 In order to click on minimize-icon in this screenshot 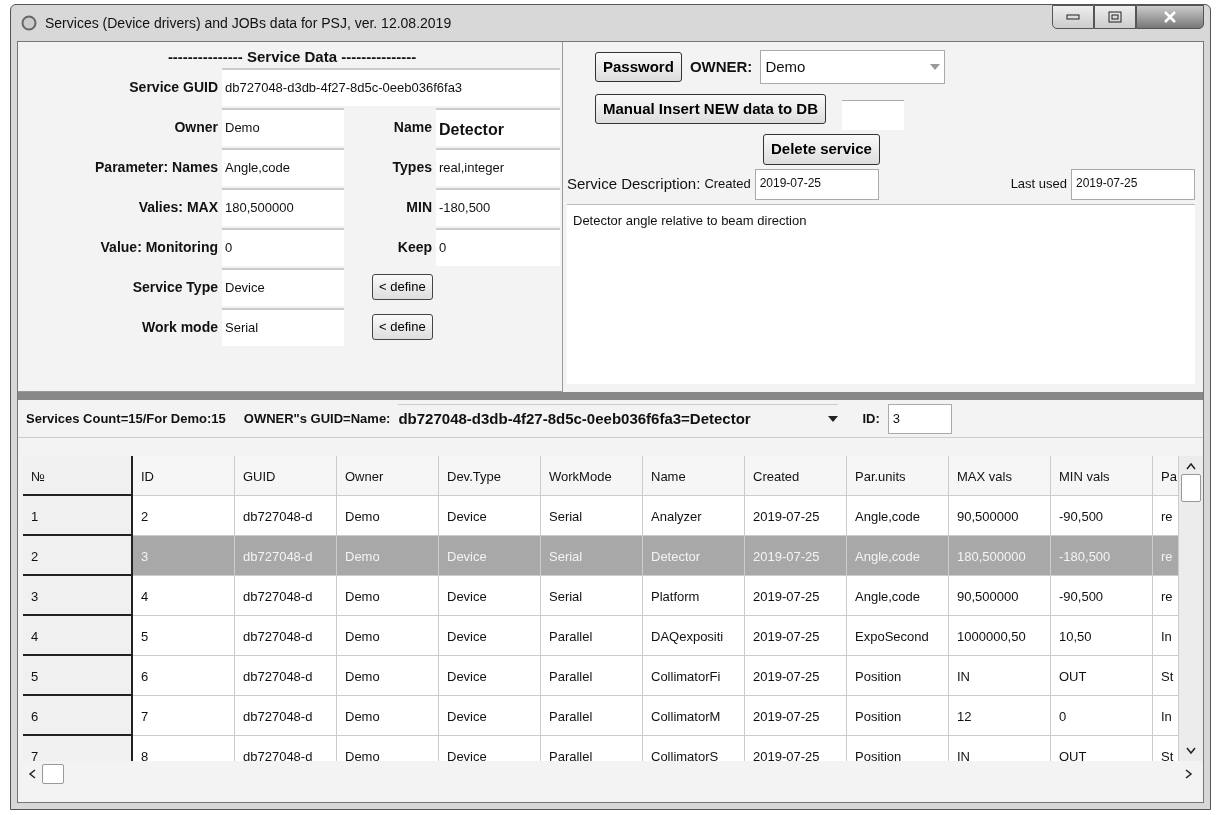, I will do `click(1073, 17)`.